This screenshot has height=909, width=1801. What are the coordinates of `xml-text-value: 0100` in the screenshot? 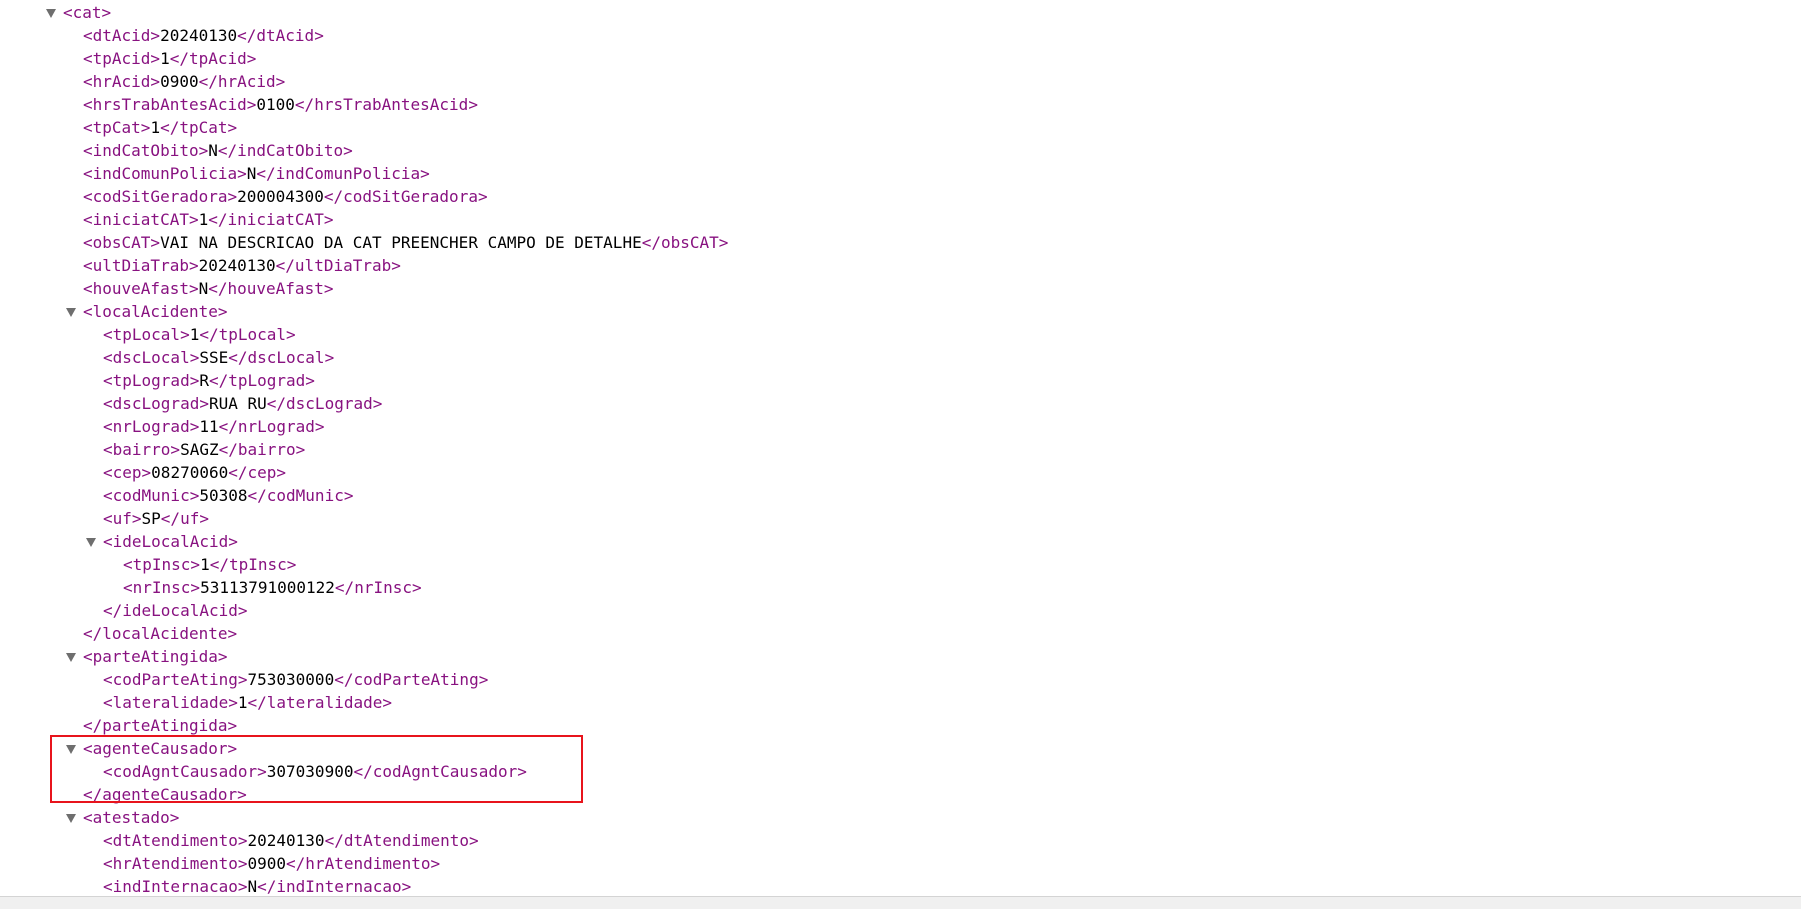 It's located at (275, 104).